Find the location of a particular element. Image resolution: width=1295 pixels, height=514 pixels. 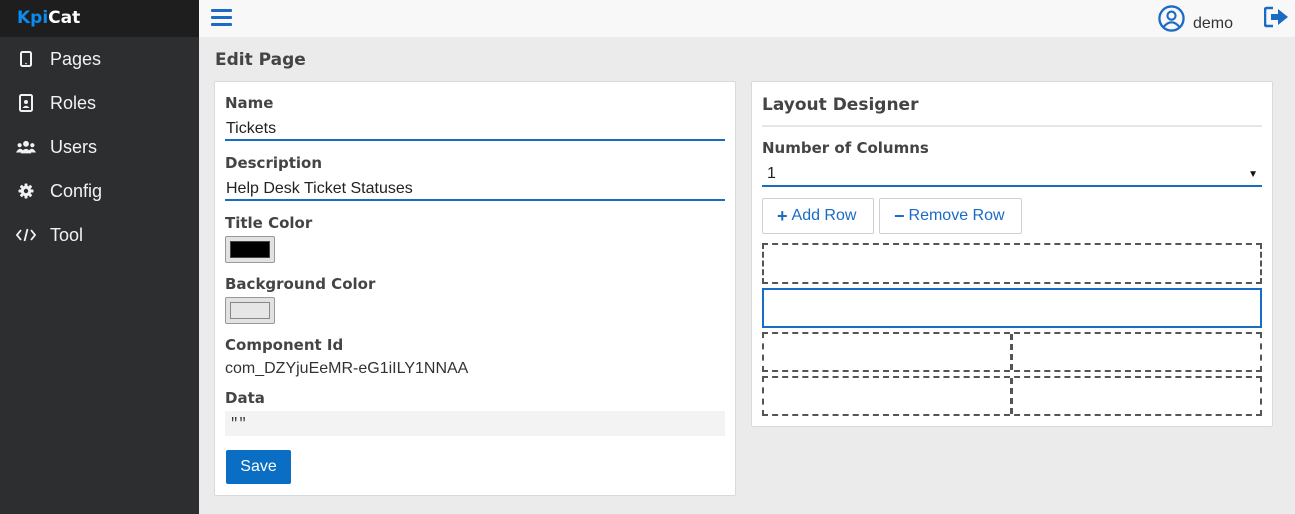

user-name: demo is located at coordinates (1213, 23).